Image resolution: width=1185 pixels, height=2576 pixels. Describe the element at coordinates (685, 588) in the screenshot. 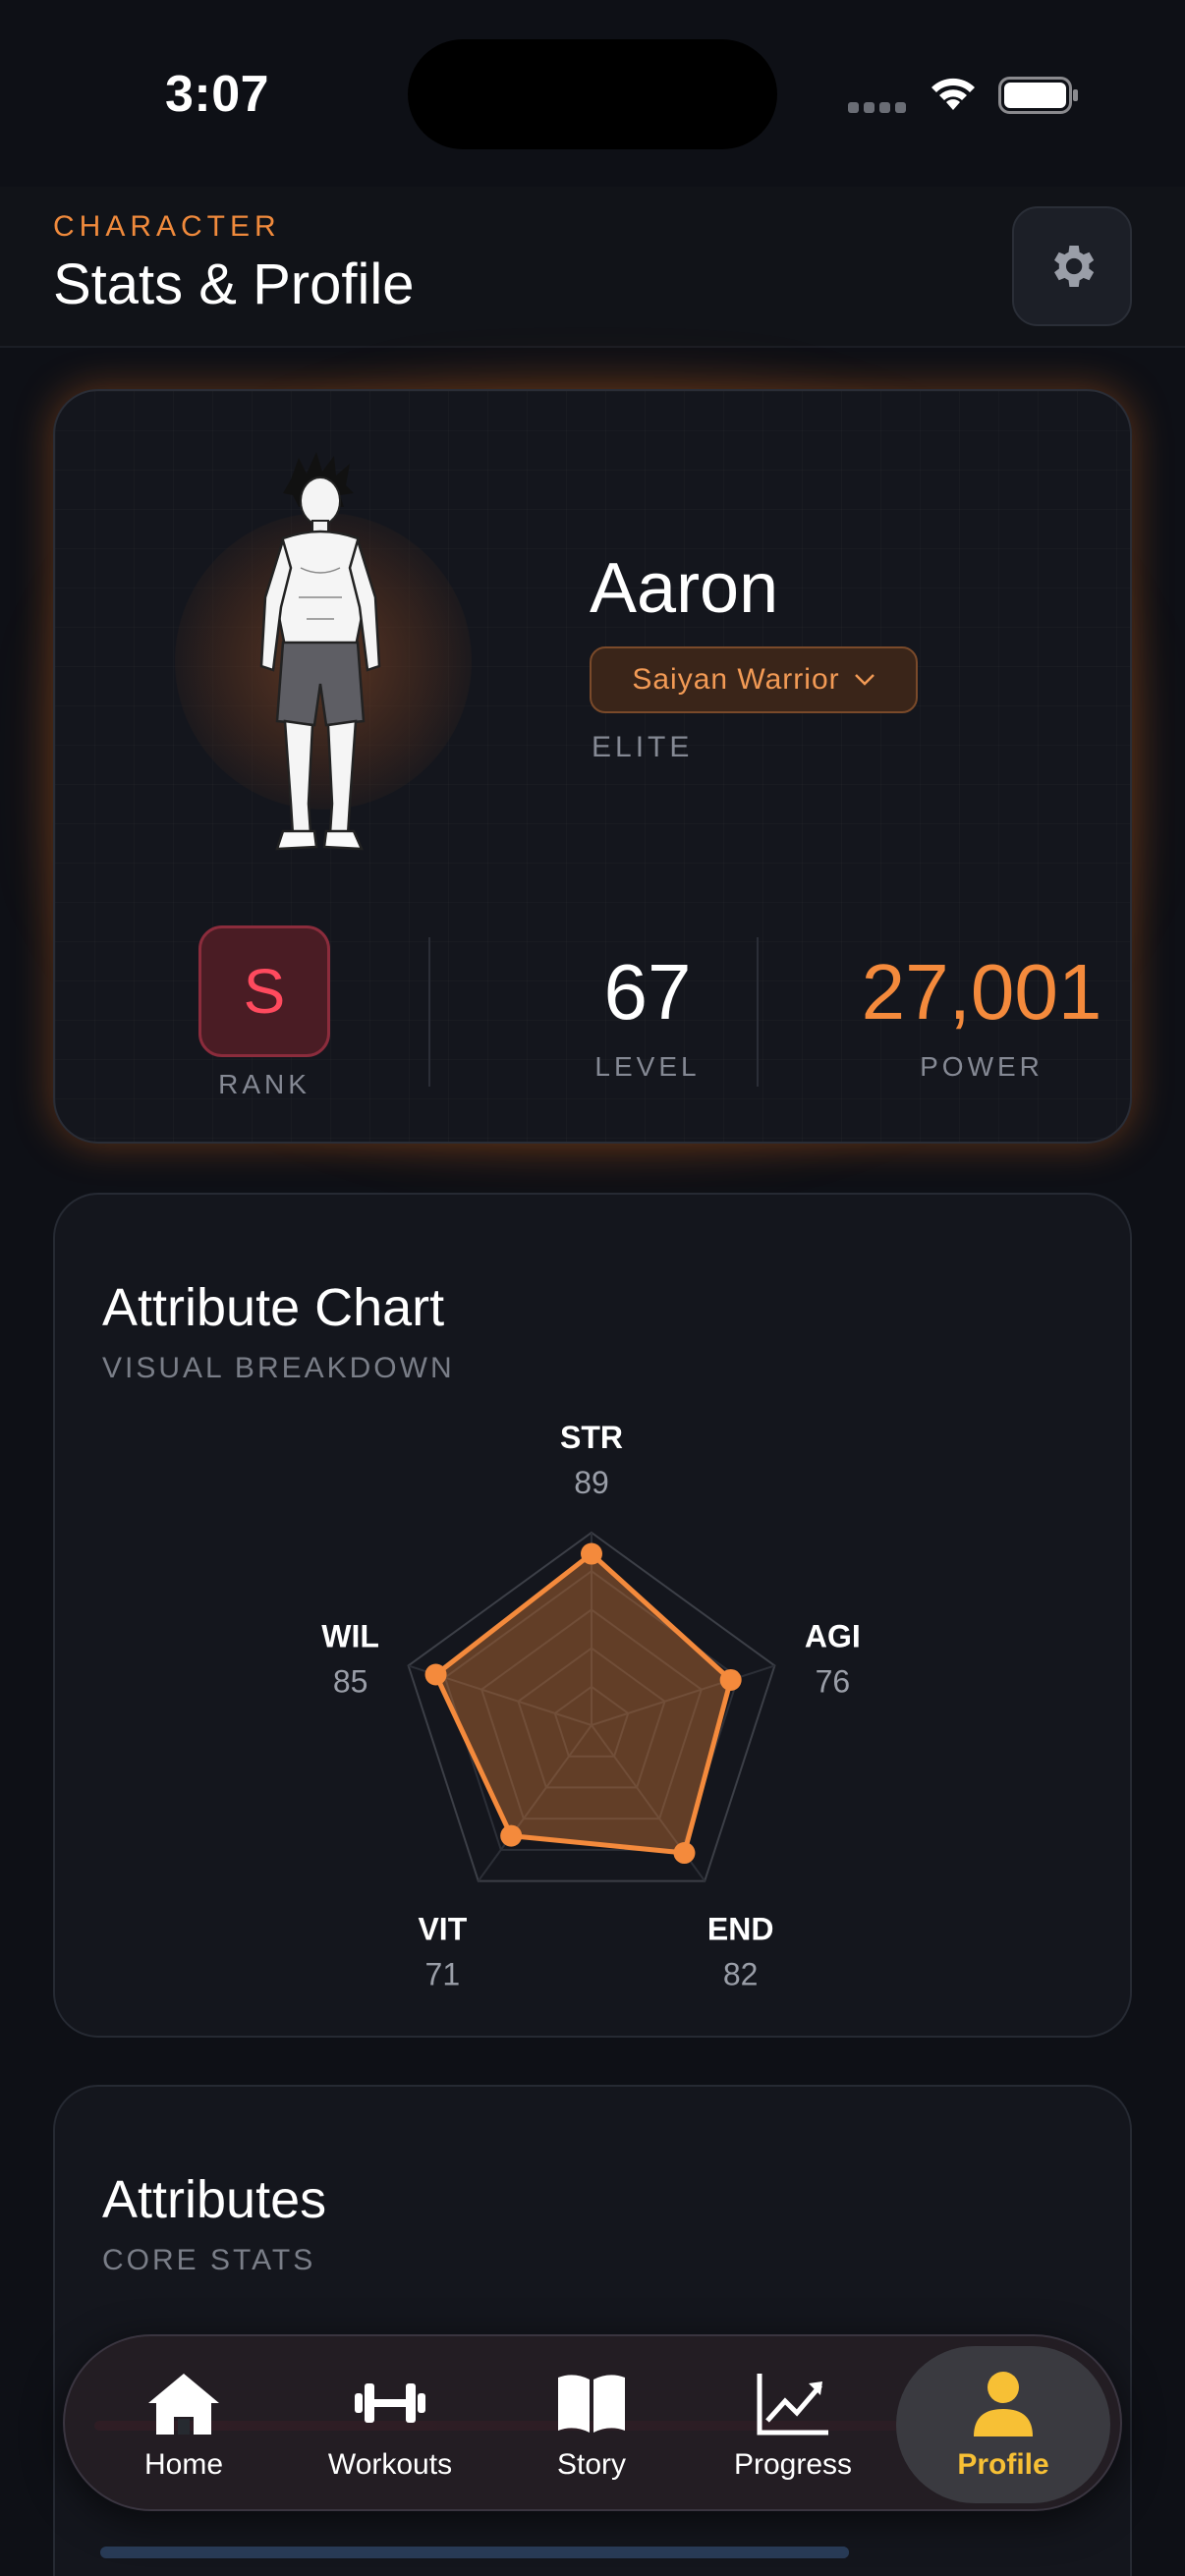

I see `character-name: Aaron` at that location.